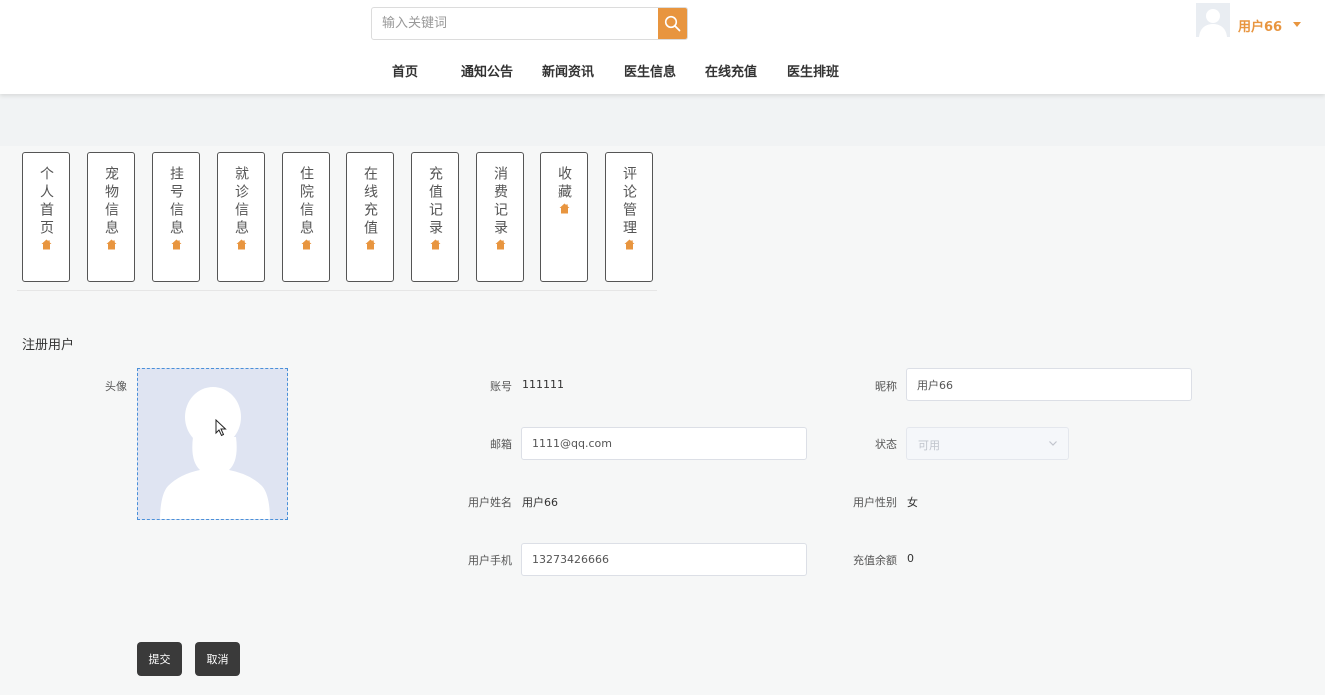 The image size is (1325, 695). Describe the element at coordinates (501, 444) in the screenshot. I see `email-label: 邮箱` at that location.